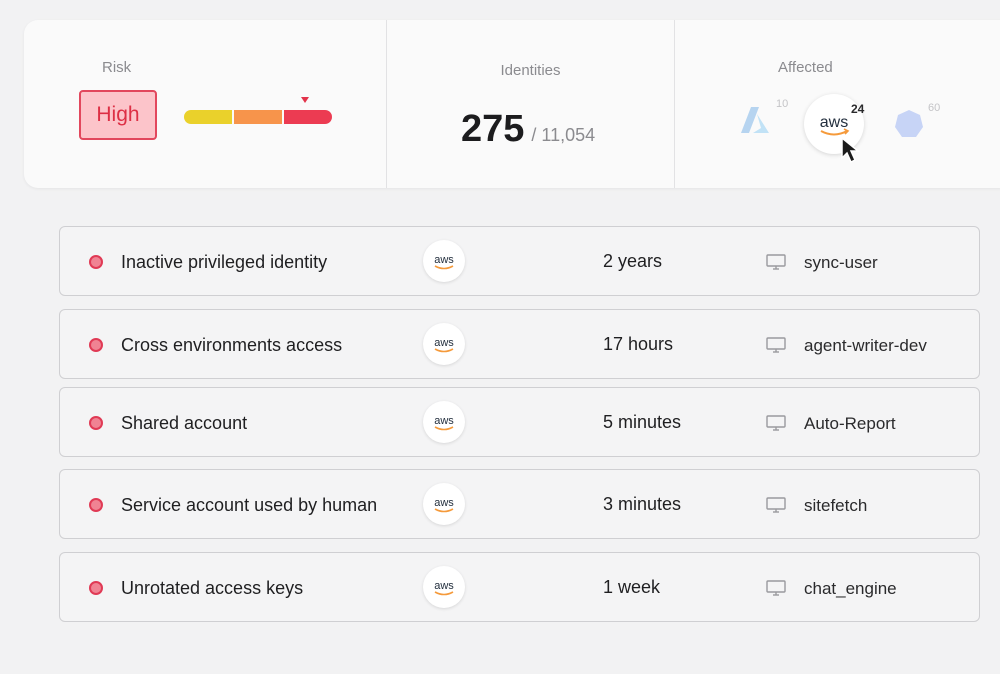  I want to click on risk-level-badge: High, so click(118, 115).